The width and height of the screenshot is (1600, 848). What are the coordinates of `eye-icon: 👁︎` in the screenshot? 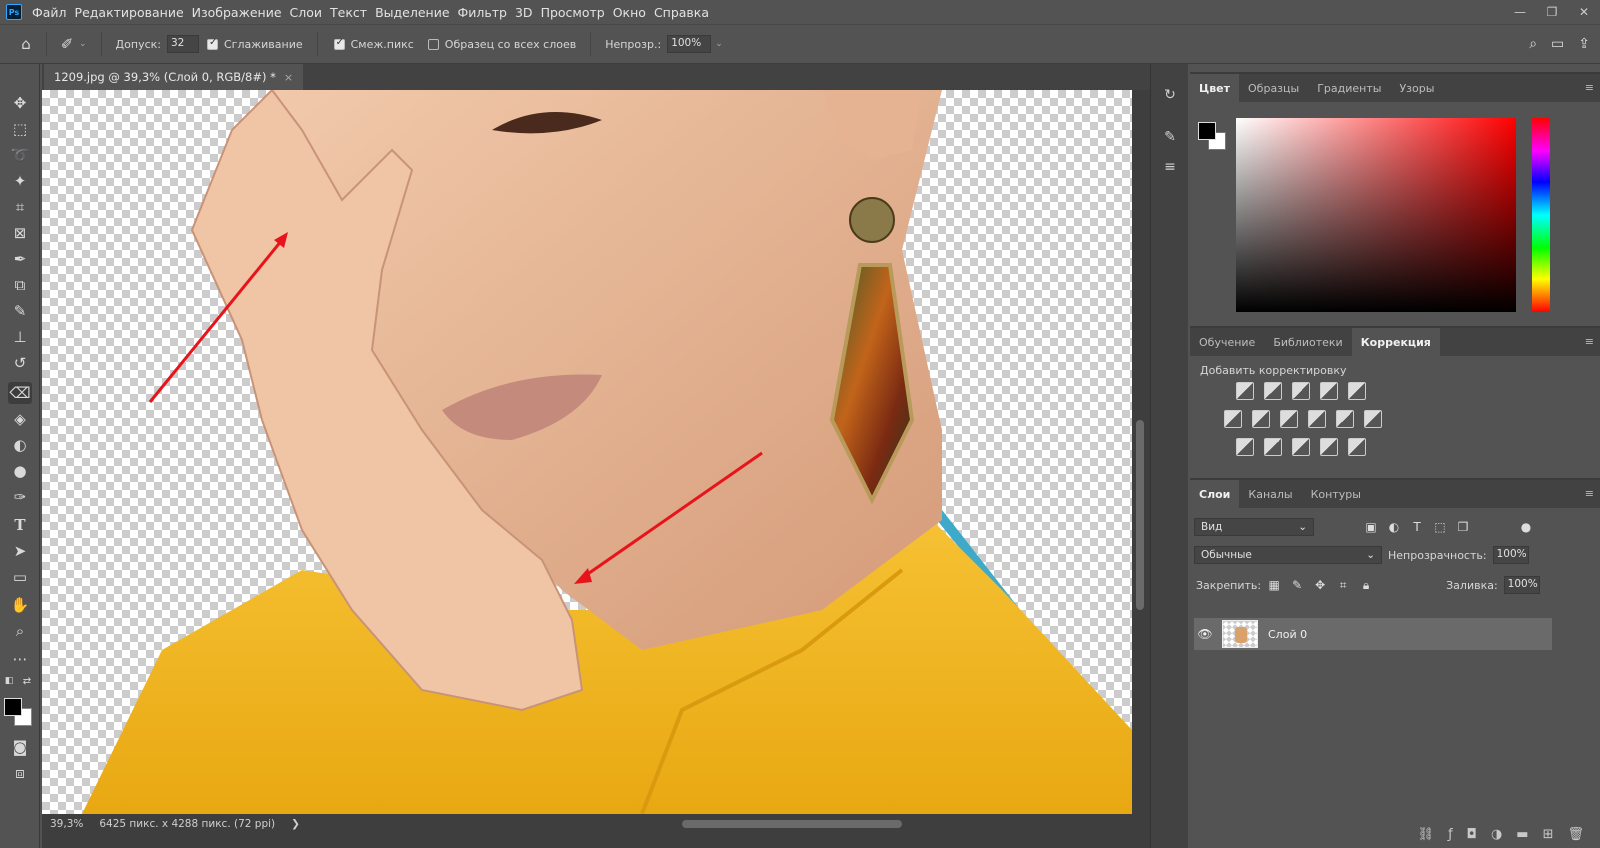 It's located at (1205, 634).